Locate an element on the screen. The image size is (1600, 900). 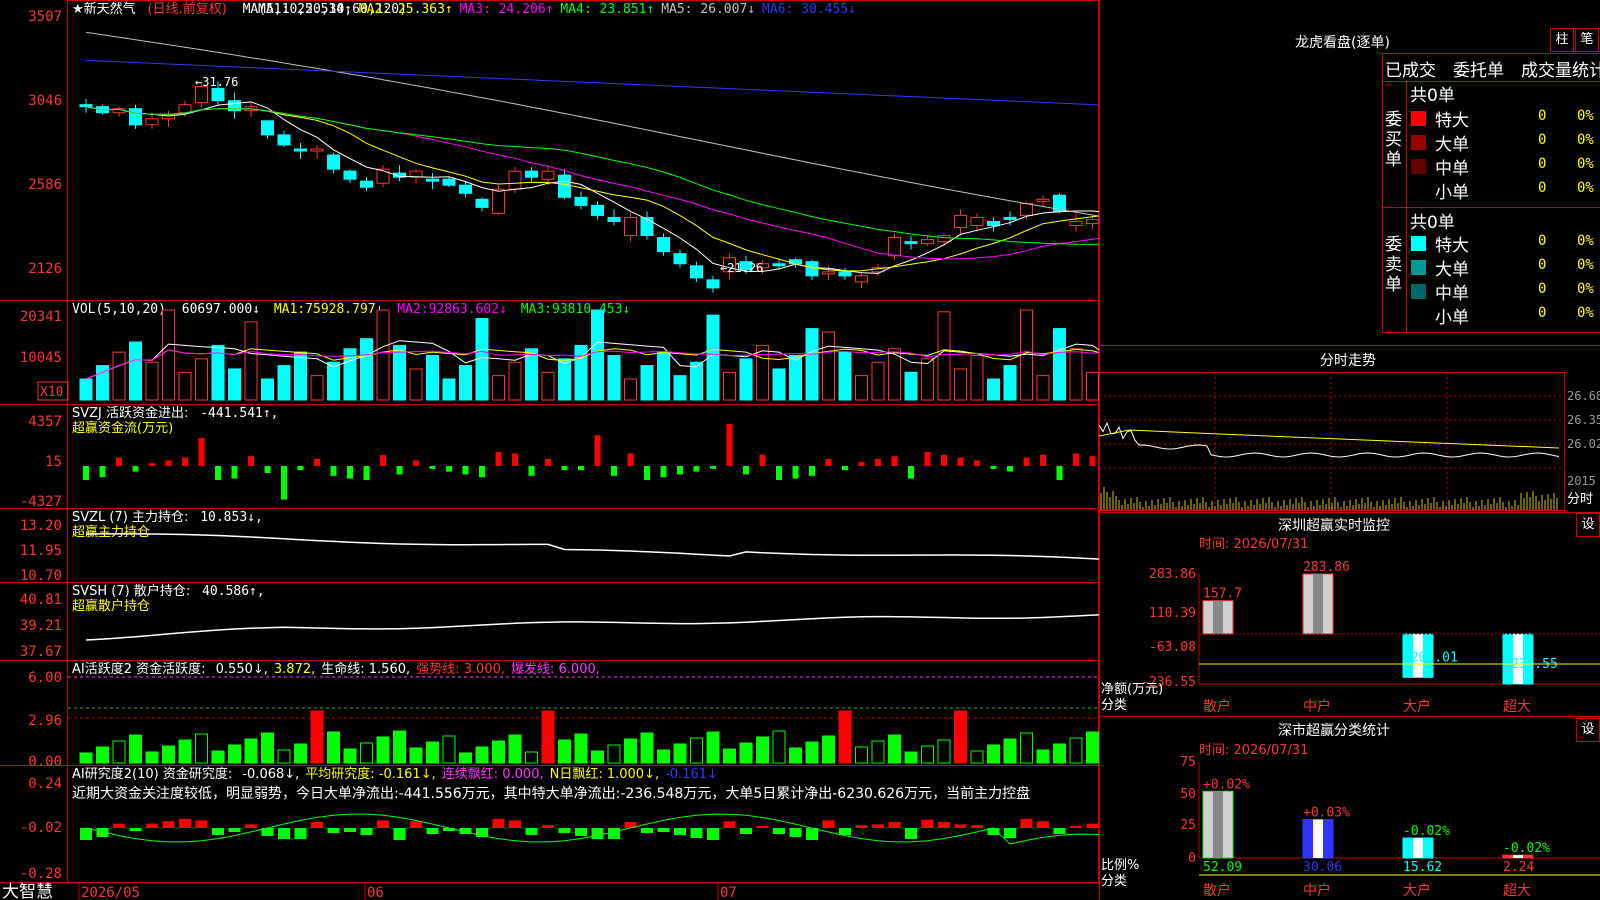
svg-text: 6.00 is located at coordinates (45, 678).